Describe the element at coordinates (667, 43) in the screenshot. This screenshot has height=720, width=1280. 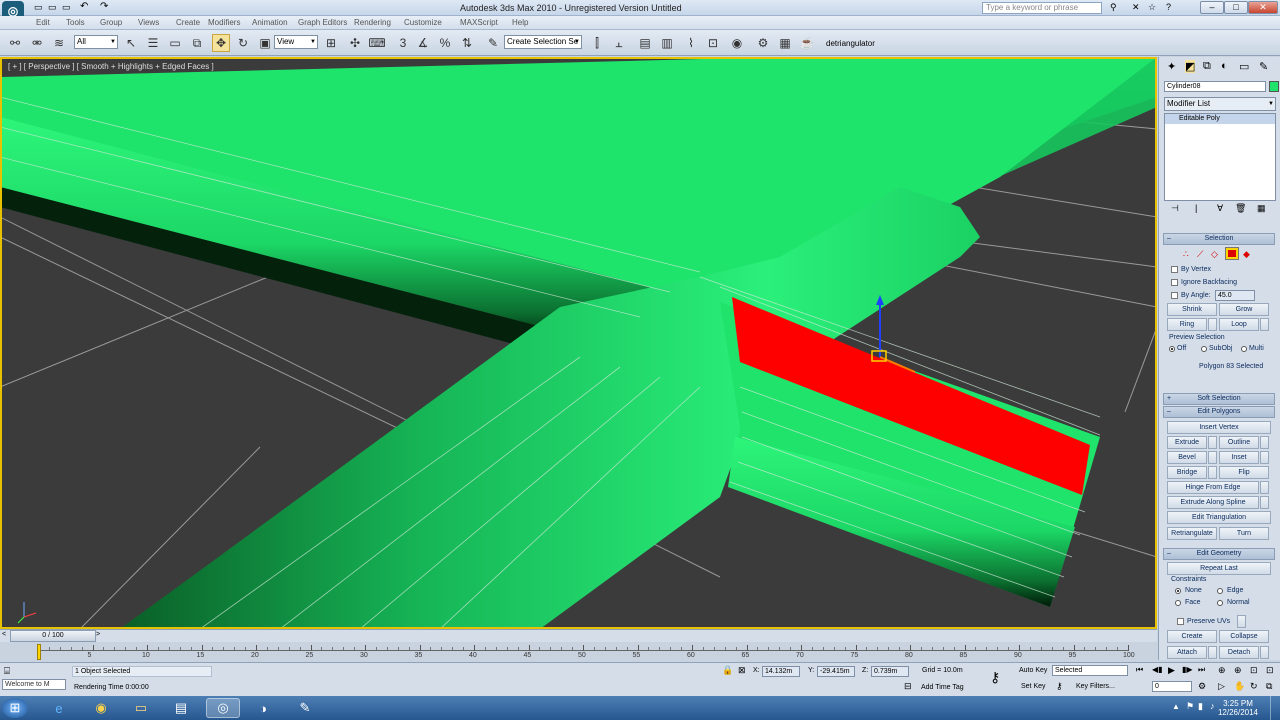
I see `graphite-ribbon-icon: ▥` at that location.